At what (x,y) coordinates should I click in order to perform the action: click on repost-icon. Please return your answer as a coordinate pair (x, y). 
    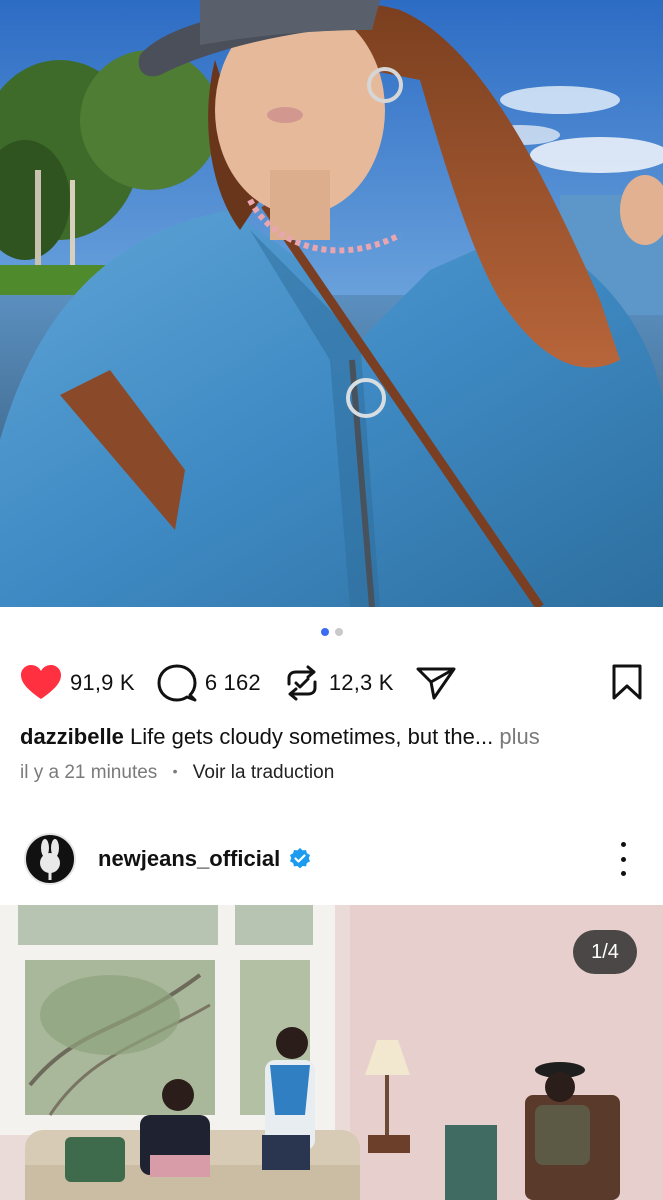
    Looking at the image, I should click on (302, 683).